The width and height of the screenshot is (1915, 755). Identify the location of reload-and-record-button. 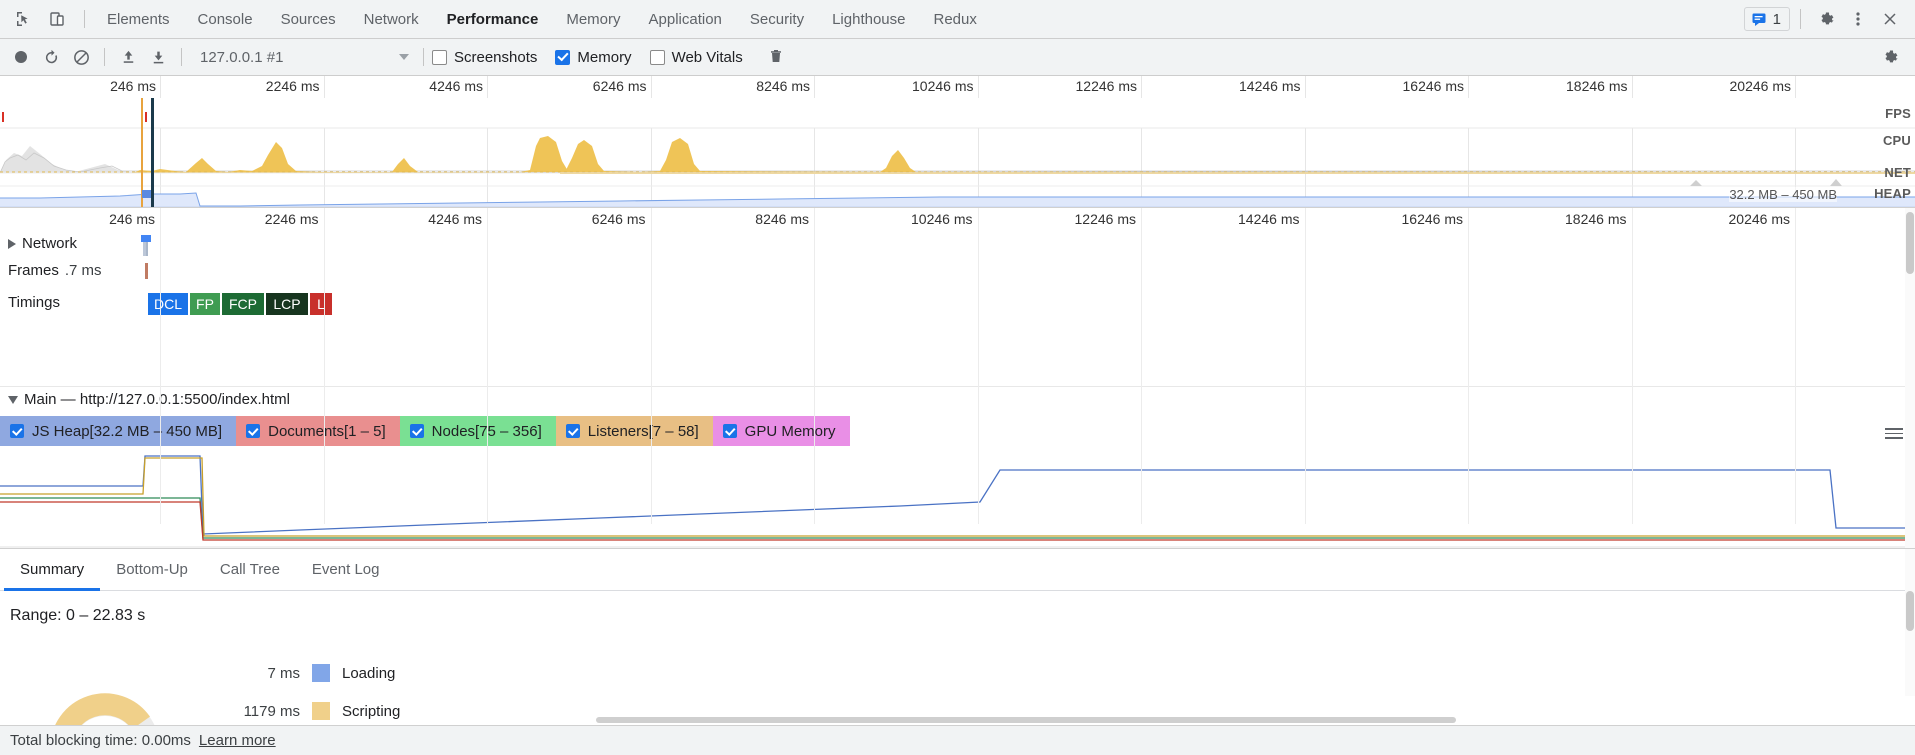
(51, 57).